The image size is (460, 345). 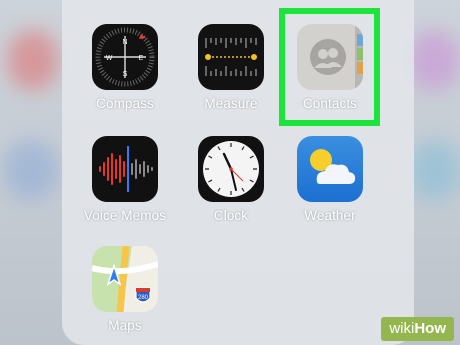 What do you see at coordinates (125, 103) in the screenshot?
I see `app-label-compass: Compass` at bounding box center [125, 103].